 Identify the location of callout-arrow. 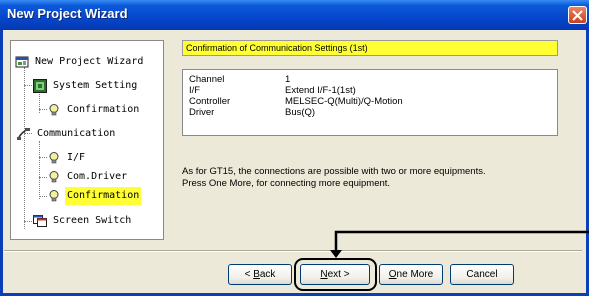
(459, 244).